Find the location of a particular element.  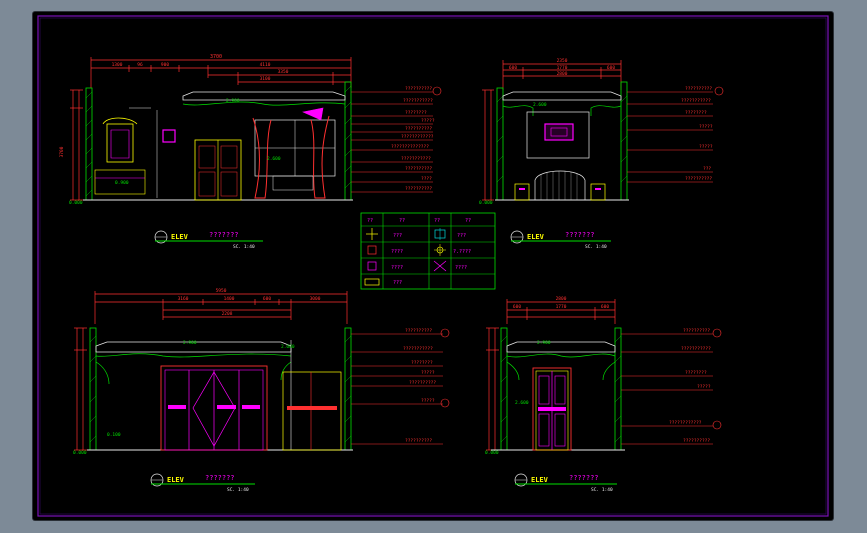

bed-headboard is located at coordinates (560, 185).